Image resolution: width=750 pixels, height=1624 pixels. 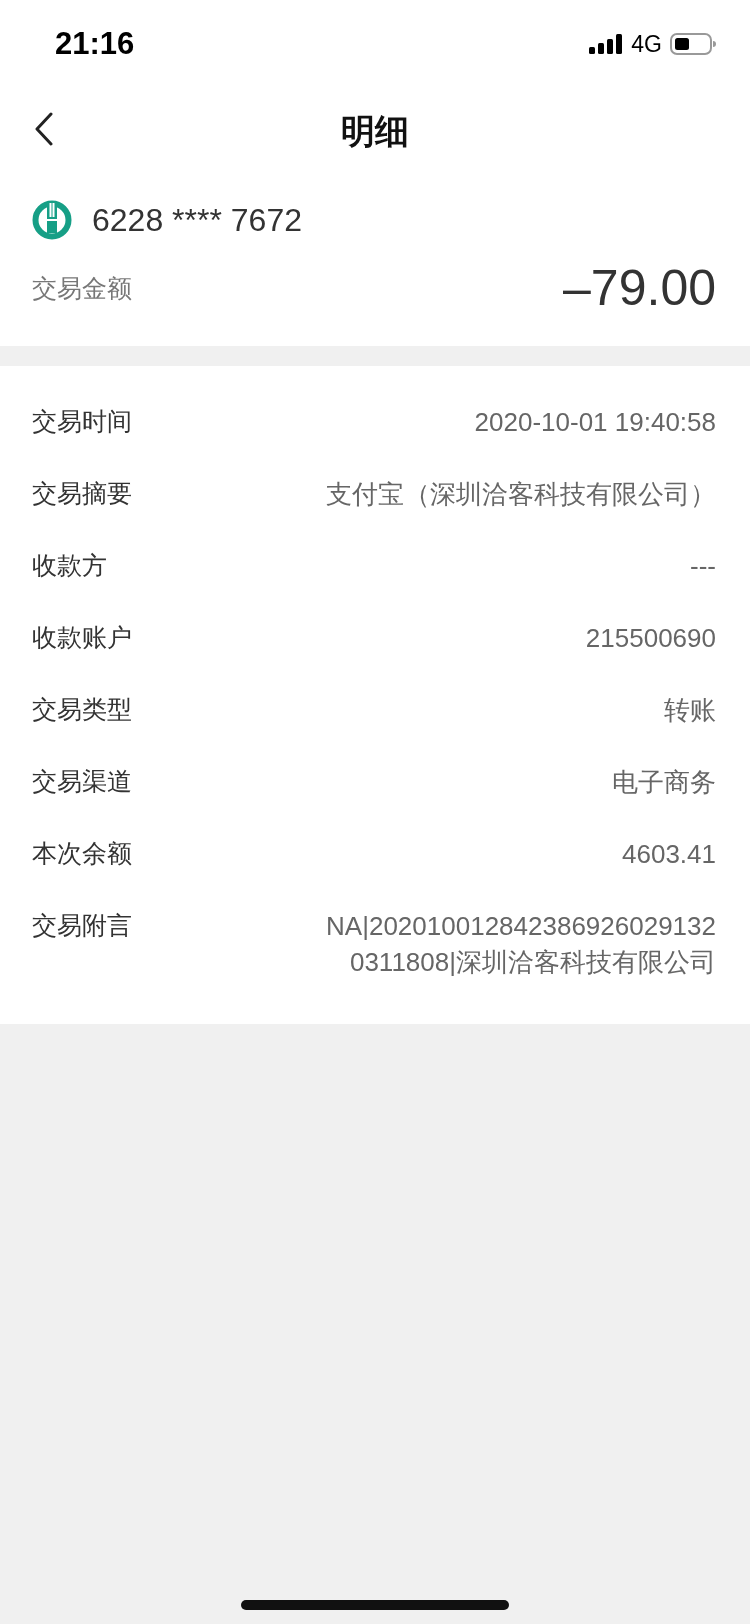 What do you see at coordinates (82, 854) in the screenshot?
I see `detail-label: 本次余额` at bounding box center [82, 854].